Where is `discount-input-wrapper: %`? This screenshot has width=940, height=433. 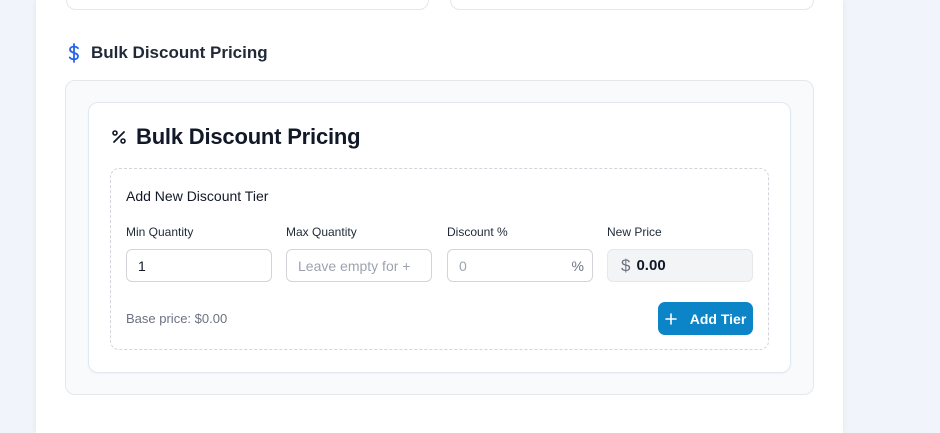 discount-input-wrapper: % is located at coordinates (520, 265).